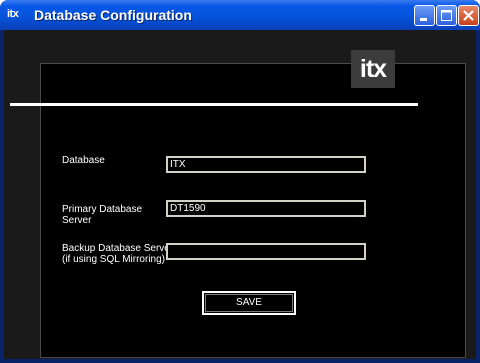 This screenshot has width=480, height=363. I want to click on maximize-button, so click(446, 15).